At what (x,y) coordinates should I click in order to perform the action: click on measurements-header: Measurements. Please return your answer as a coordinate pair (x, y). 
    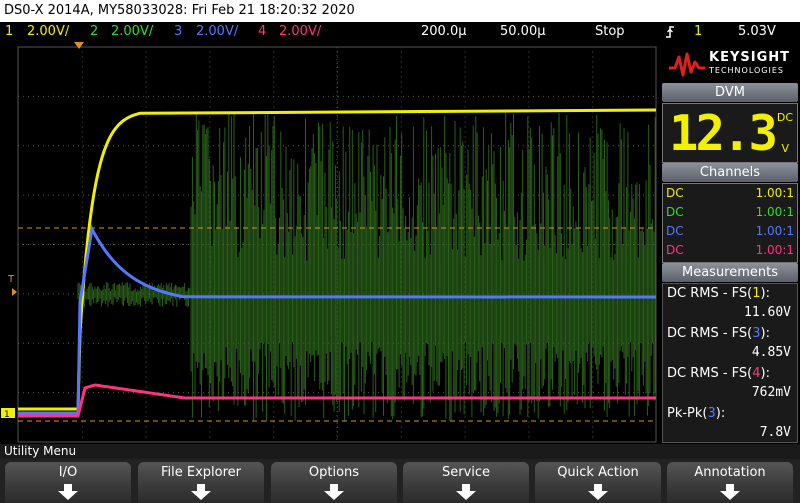
    Looking at the image, I should click on (730, 272).